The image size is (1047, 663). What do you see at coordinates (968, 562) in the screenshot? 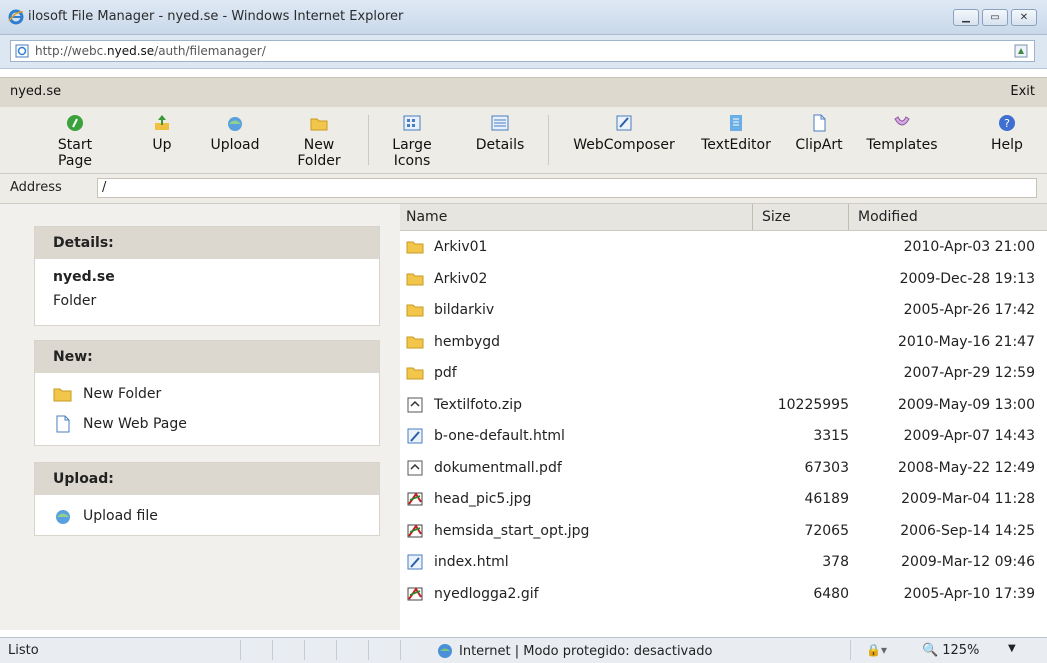
I see `file-modified: 2009-Mar-12 09:46` at bounding box center [968, 562].